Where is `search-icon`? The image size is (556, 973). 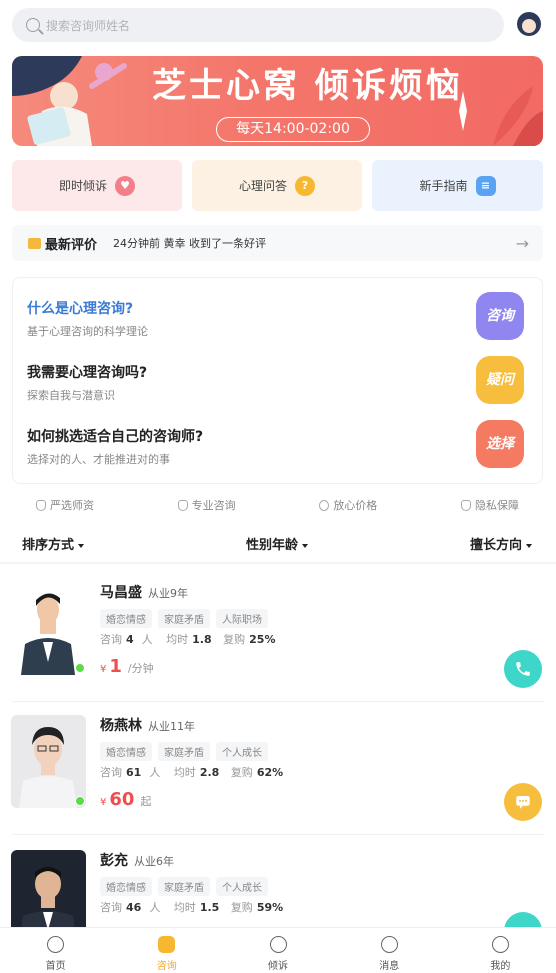 search-icon is located at coordinates (33, 25).